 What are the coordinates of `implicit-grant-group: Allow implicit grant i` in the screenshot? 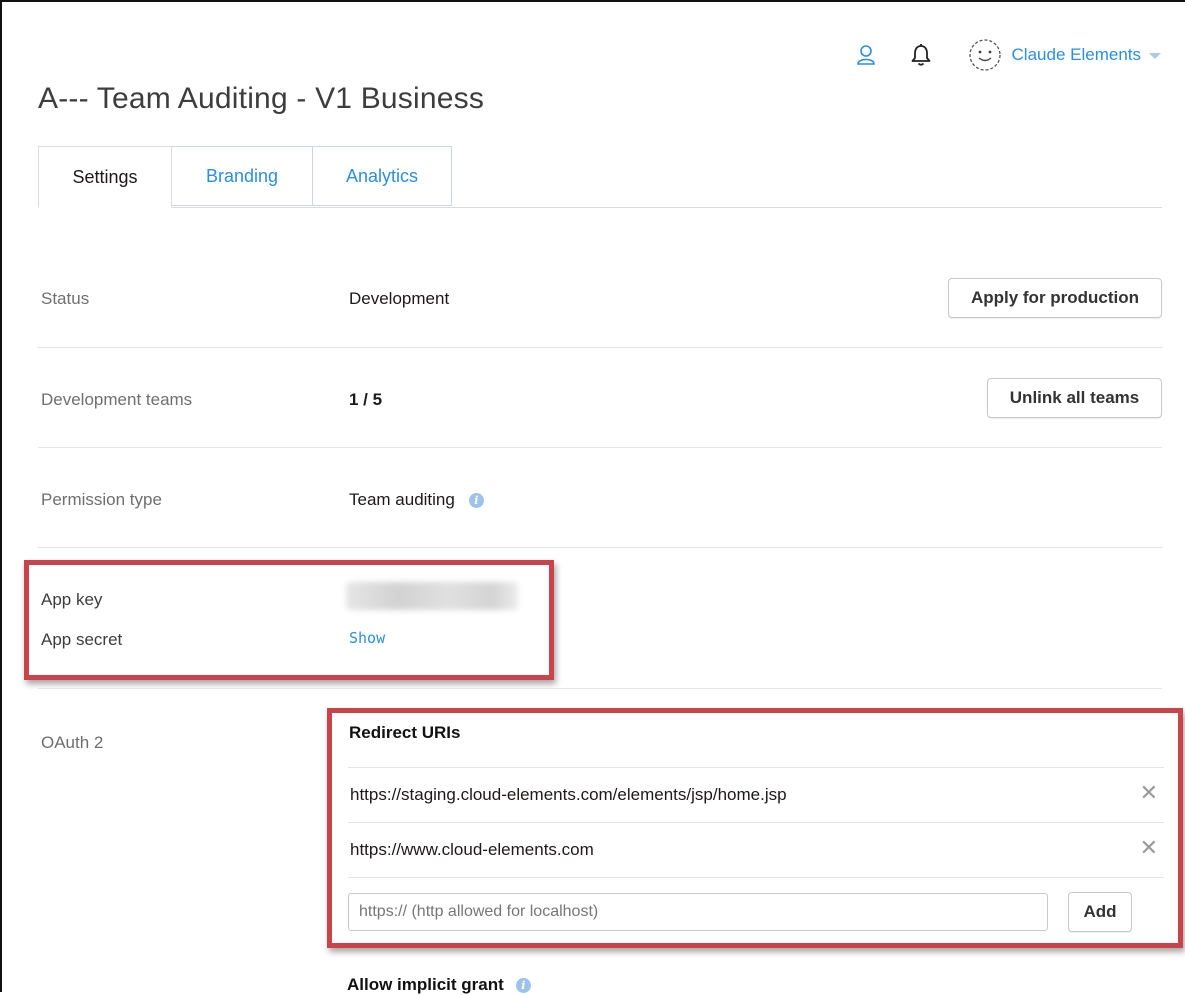 It's located at (439, 985).